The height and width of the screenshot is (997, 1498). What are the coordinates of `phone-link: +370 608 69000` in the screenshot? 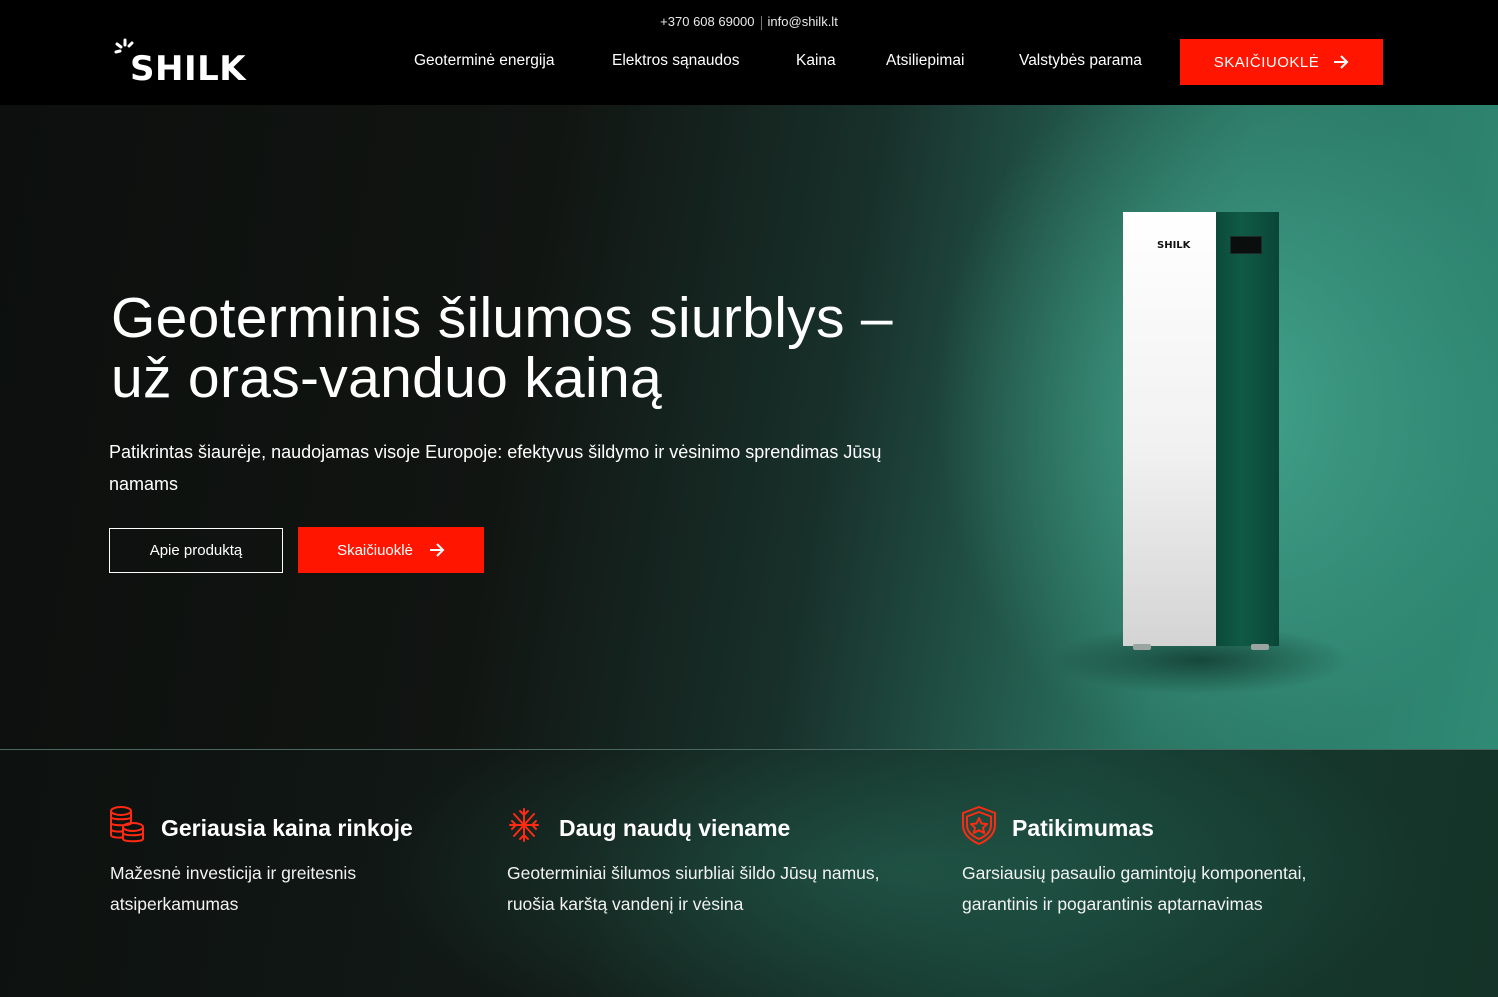 It's located at (707, 21).